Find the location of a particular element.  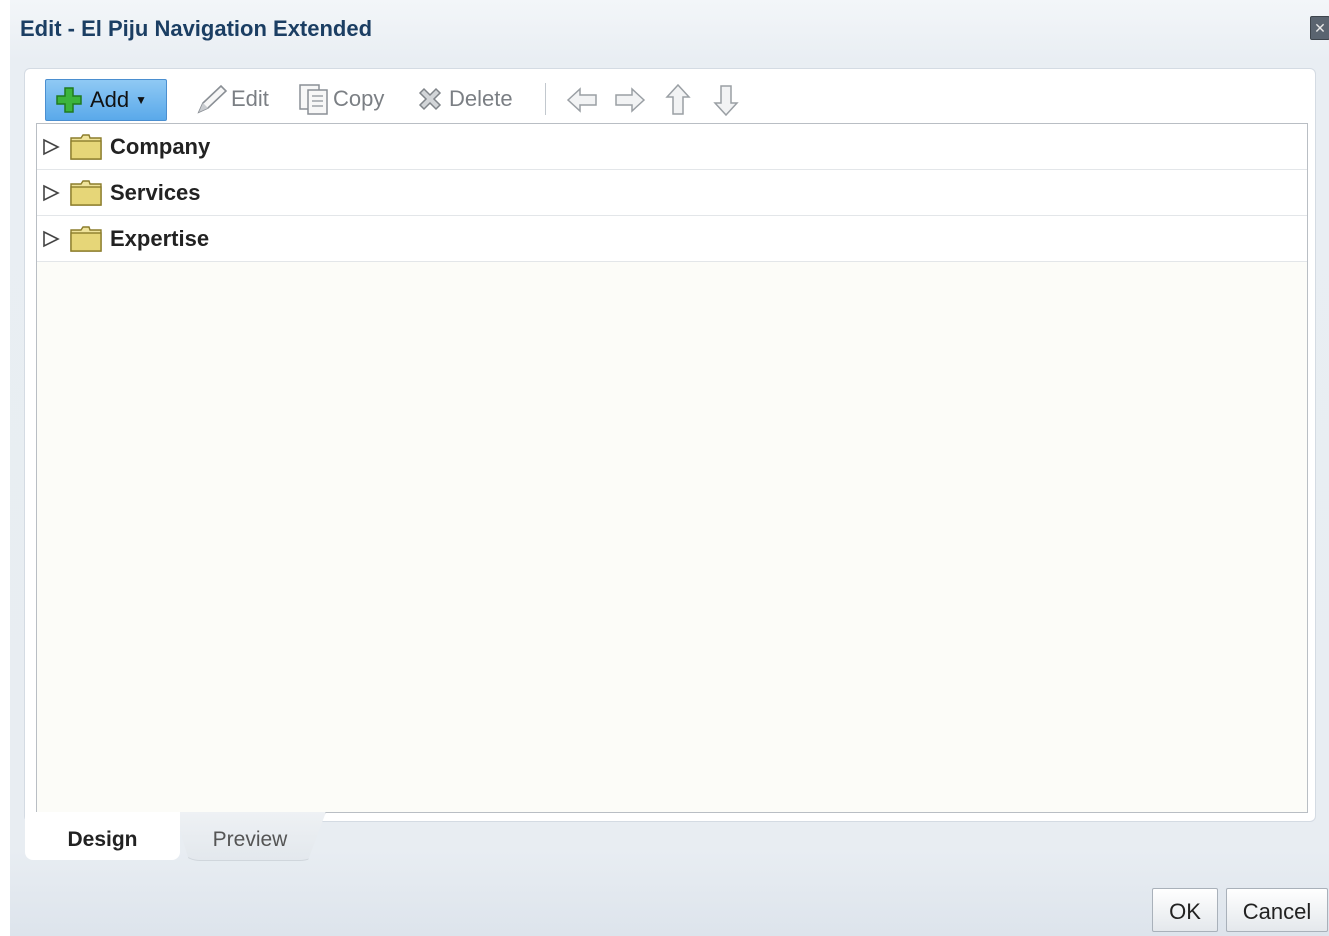

close-icon: ✕ is located at coordinates (1319, 28).